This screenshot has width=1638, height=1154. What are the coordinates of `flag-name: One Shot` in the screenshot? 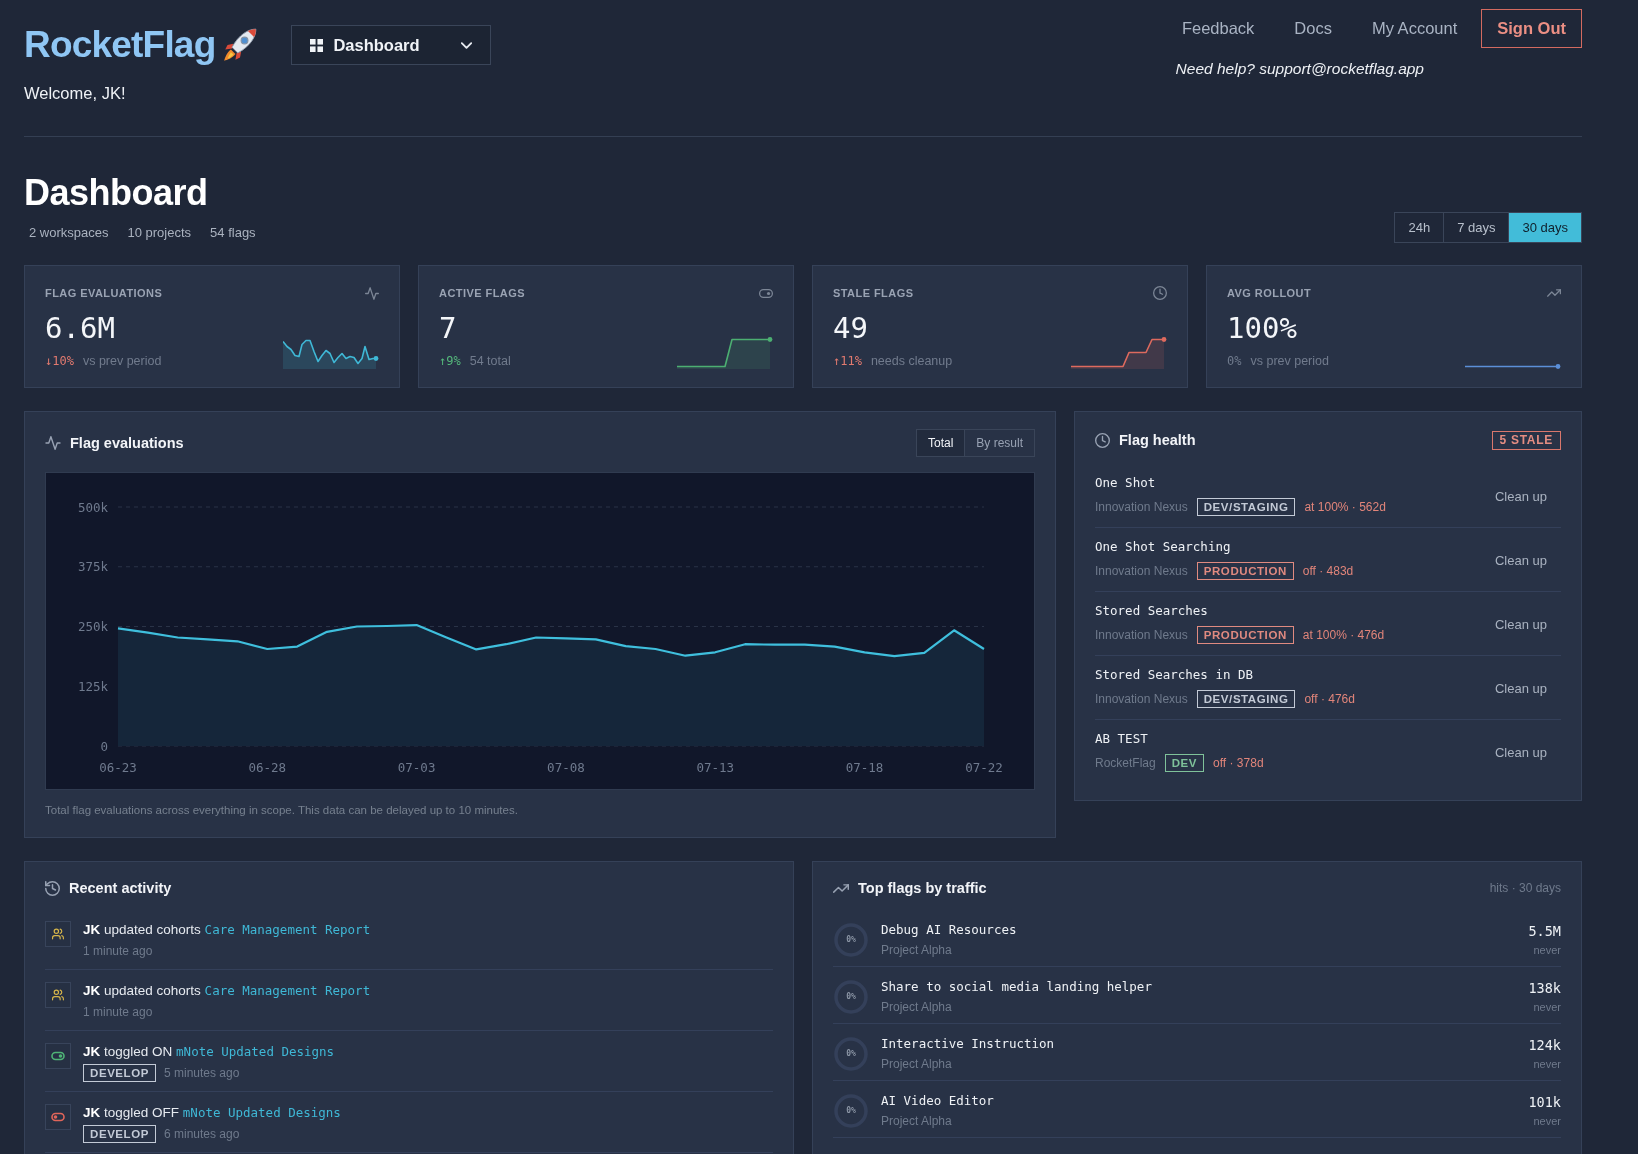 It's located at (1126, 483).